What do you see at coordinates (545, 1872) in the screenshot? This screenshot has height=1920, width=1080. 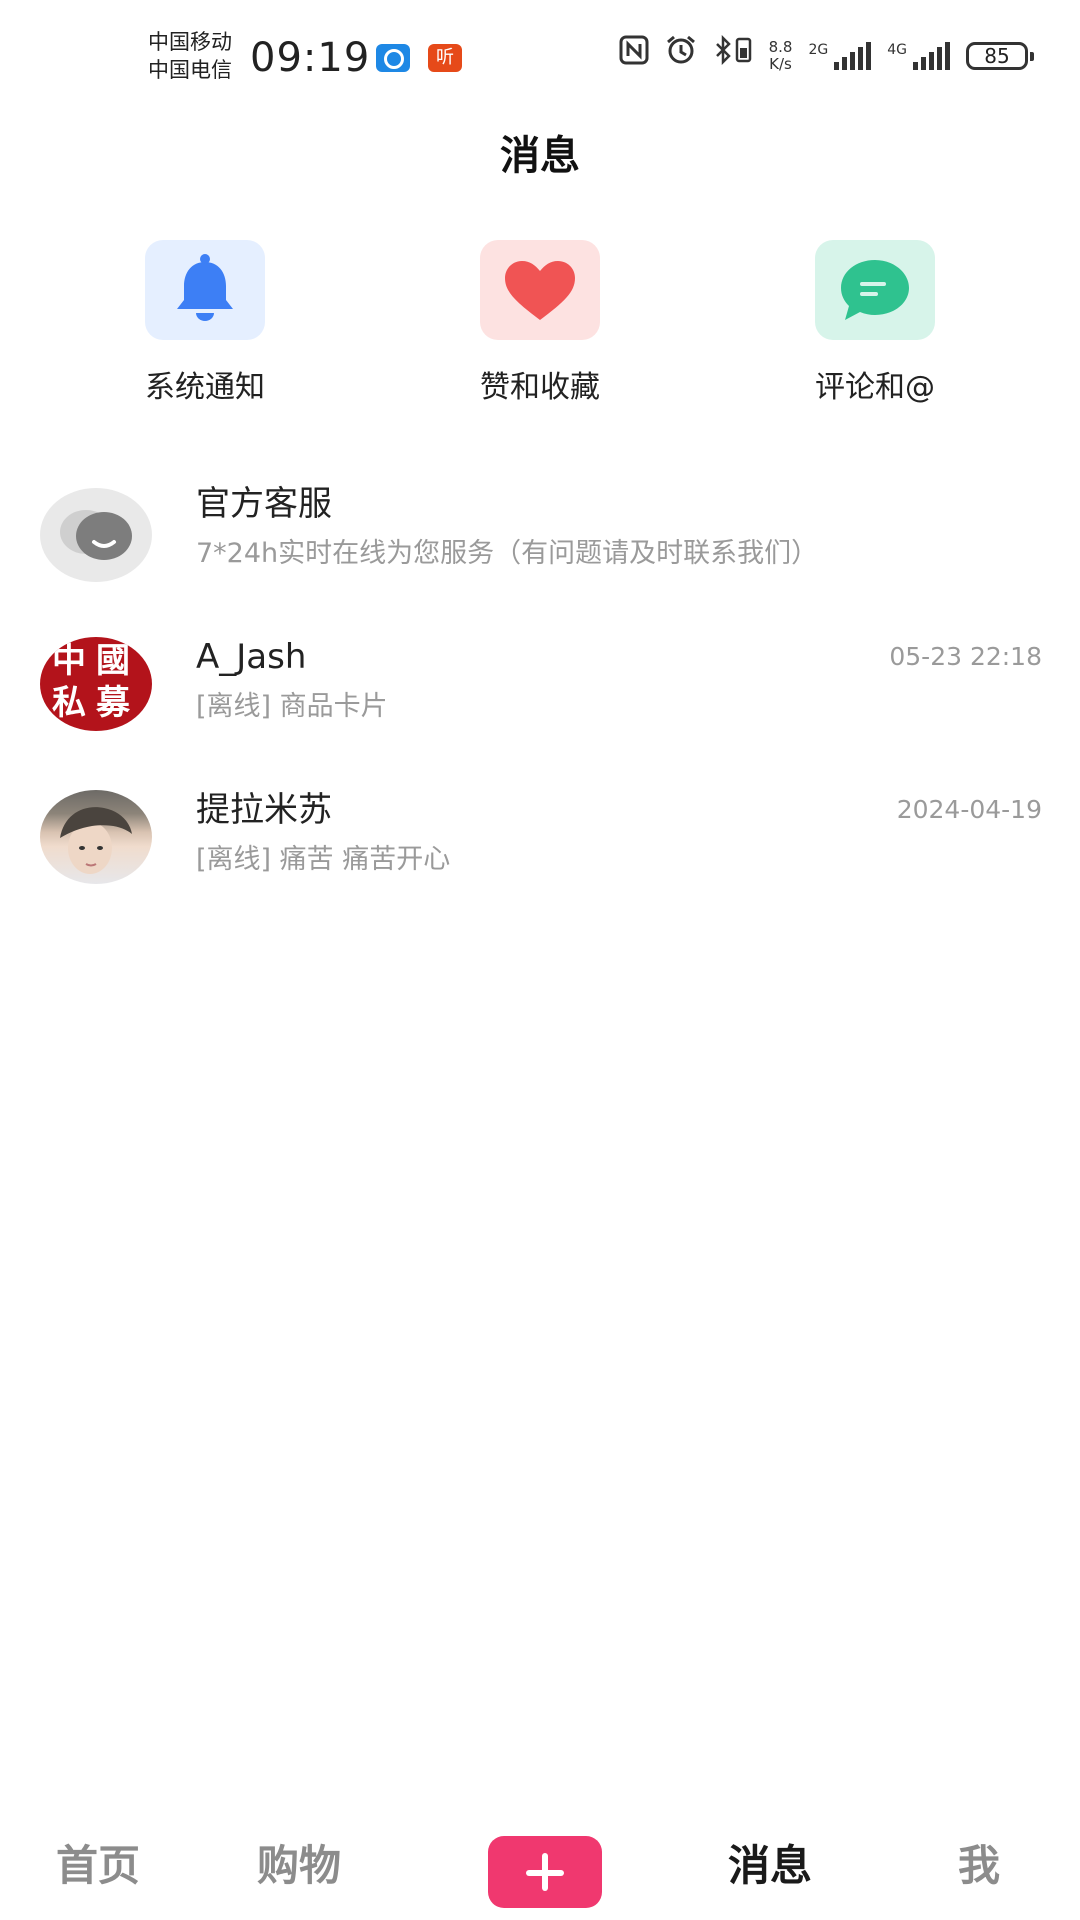 I see `create-post-button` at bounding box center [545, 1872].